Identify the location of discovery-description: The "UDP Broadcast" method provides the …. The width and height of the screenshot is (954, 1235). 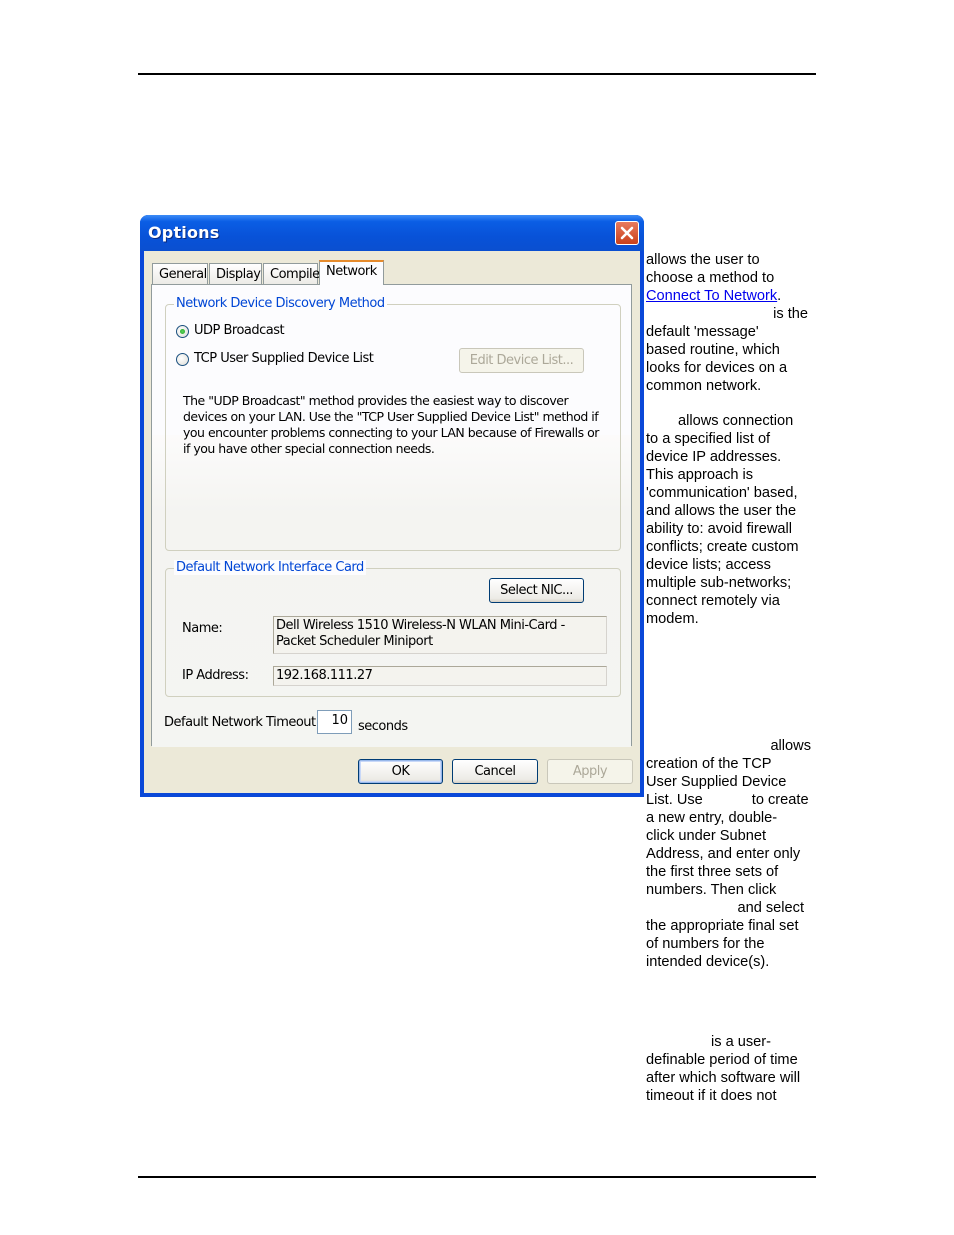
(391, 424).